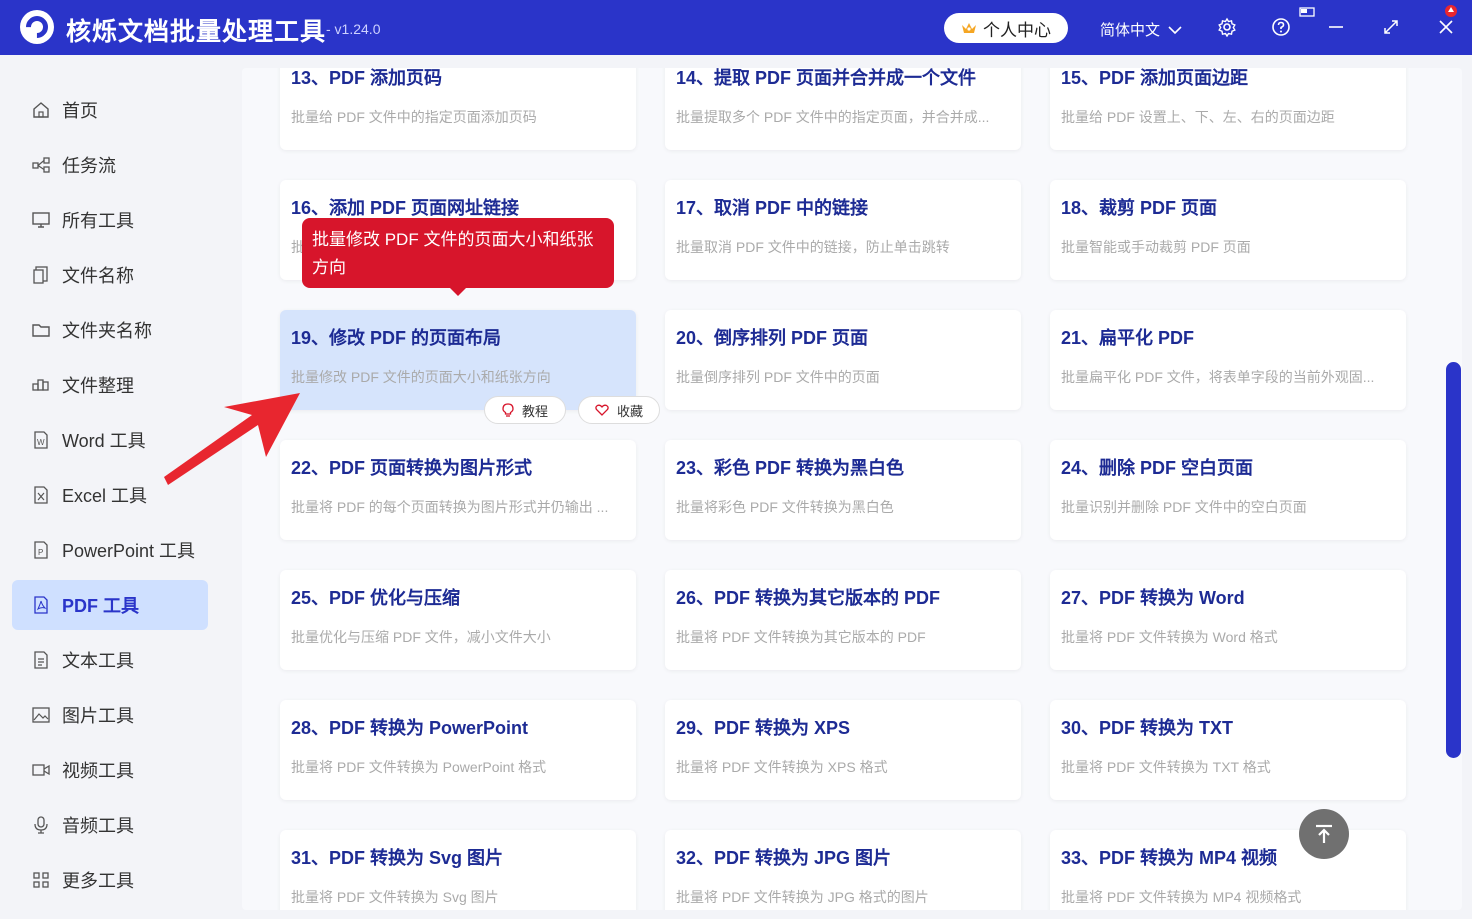 This screenshot has width=1472, height=919. I want to click on tool-card: 24、删除 PDF 空白页面批量识别并删除 PDF 文件中的空白页面, so click(1228, 490).